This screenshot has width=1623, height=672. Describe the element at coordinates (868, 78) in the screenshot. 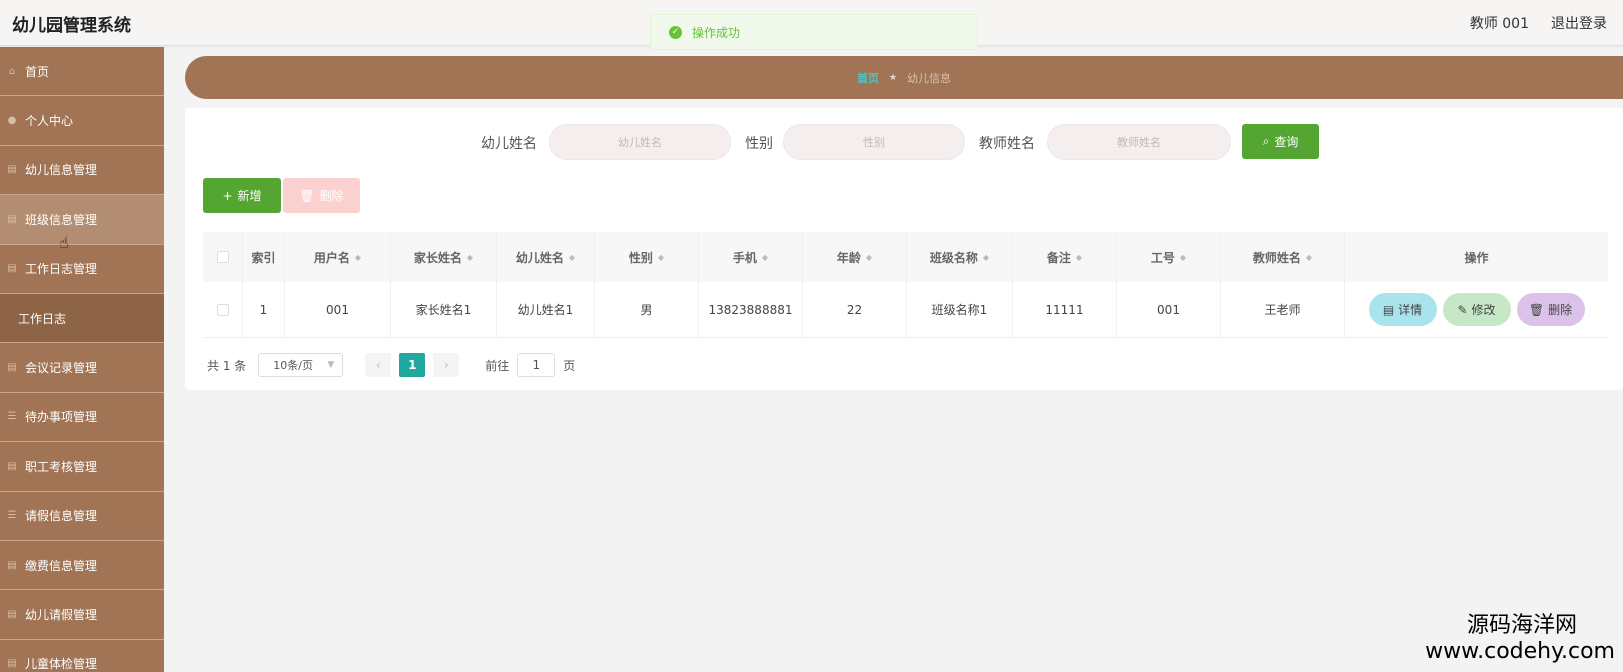

I see `breadcrumb-home: 首页` at that location.